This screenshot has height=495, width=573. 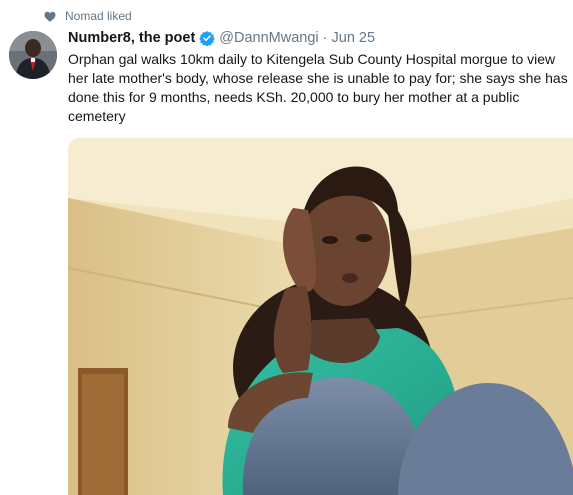 I want to click on verified-badge-icon, so click(x=207, y=38).